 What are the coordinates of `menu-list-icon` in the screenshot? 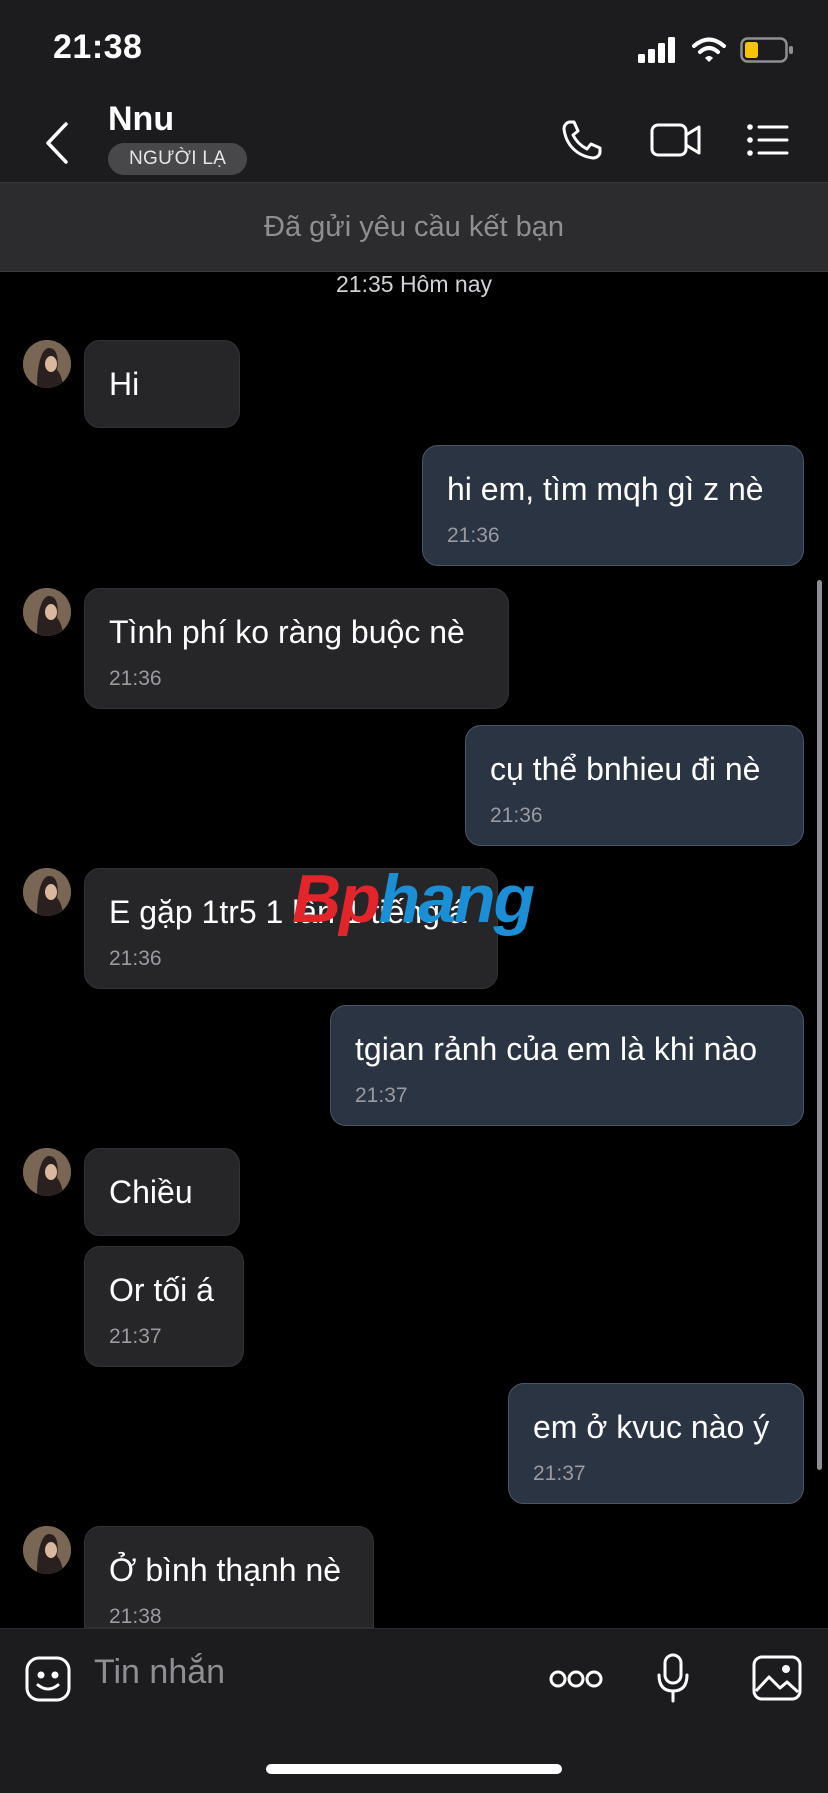 It's located at (768, 140).